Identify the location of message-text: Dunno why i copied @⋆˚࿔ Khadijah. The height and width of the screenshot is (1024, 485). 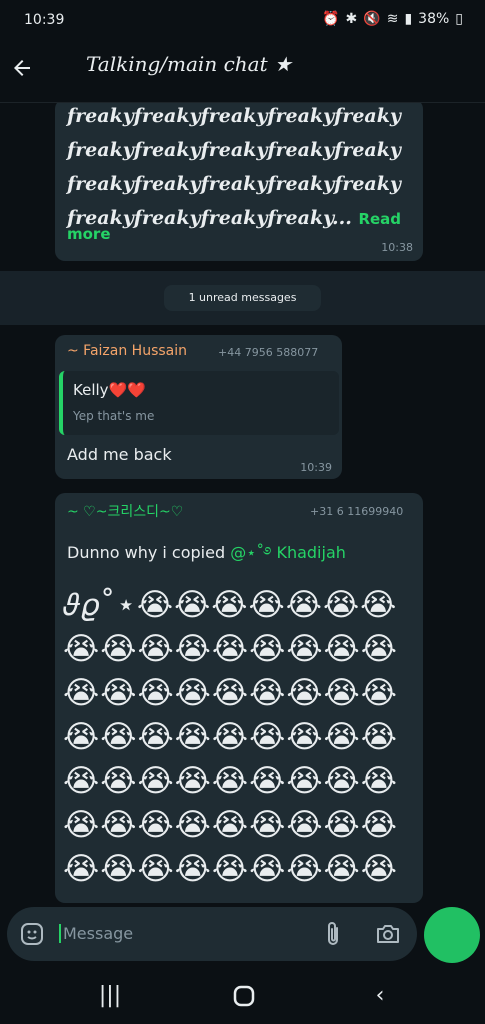
(206, 557).